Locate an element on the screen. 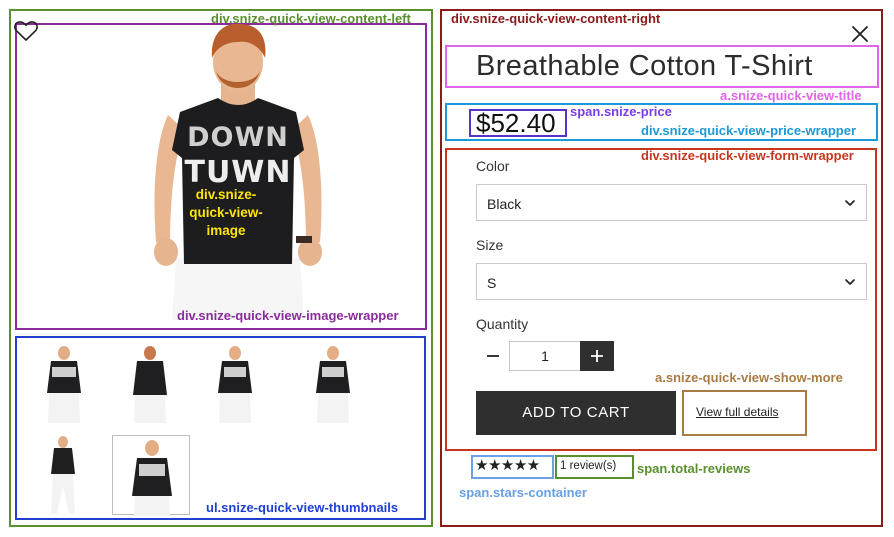 This screenshot has width=894, height=537. product-title-link: Breathable Cotton T-Shirt is located at coordinates (644, 66).